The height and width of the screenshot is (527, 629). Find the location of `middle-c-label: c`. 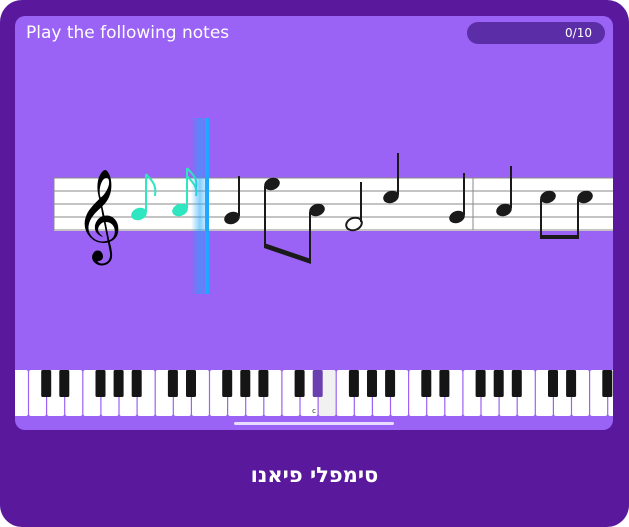

middle-c-label: c is located at coordinates (314, 411).